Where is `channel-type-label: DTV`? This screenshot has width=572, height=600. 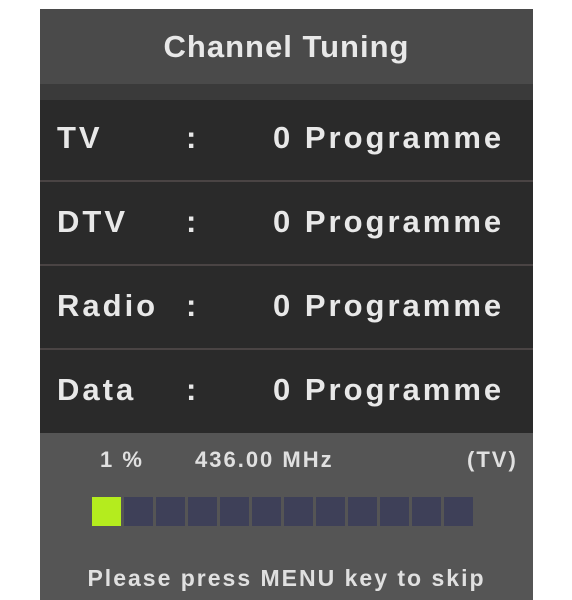 channel-type-label: DTV is located at coordinates (92, 221).